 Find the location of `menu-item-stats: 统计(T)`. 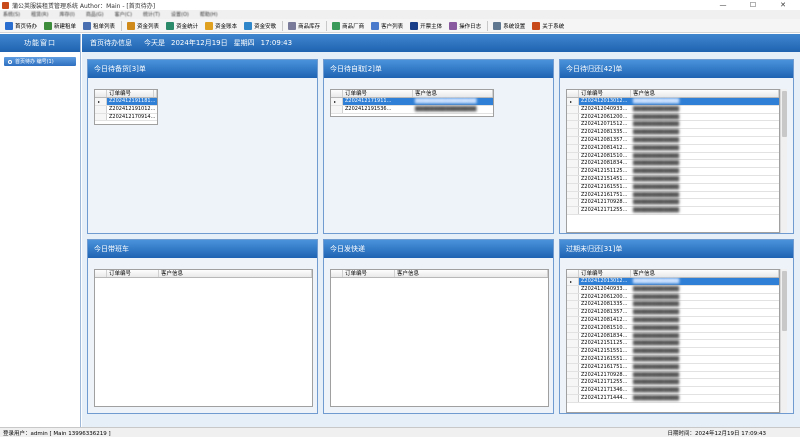

menu-item-stats: 统计(T) is located at coordinates (151, 14).